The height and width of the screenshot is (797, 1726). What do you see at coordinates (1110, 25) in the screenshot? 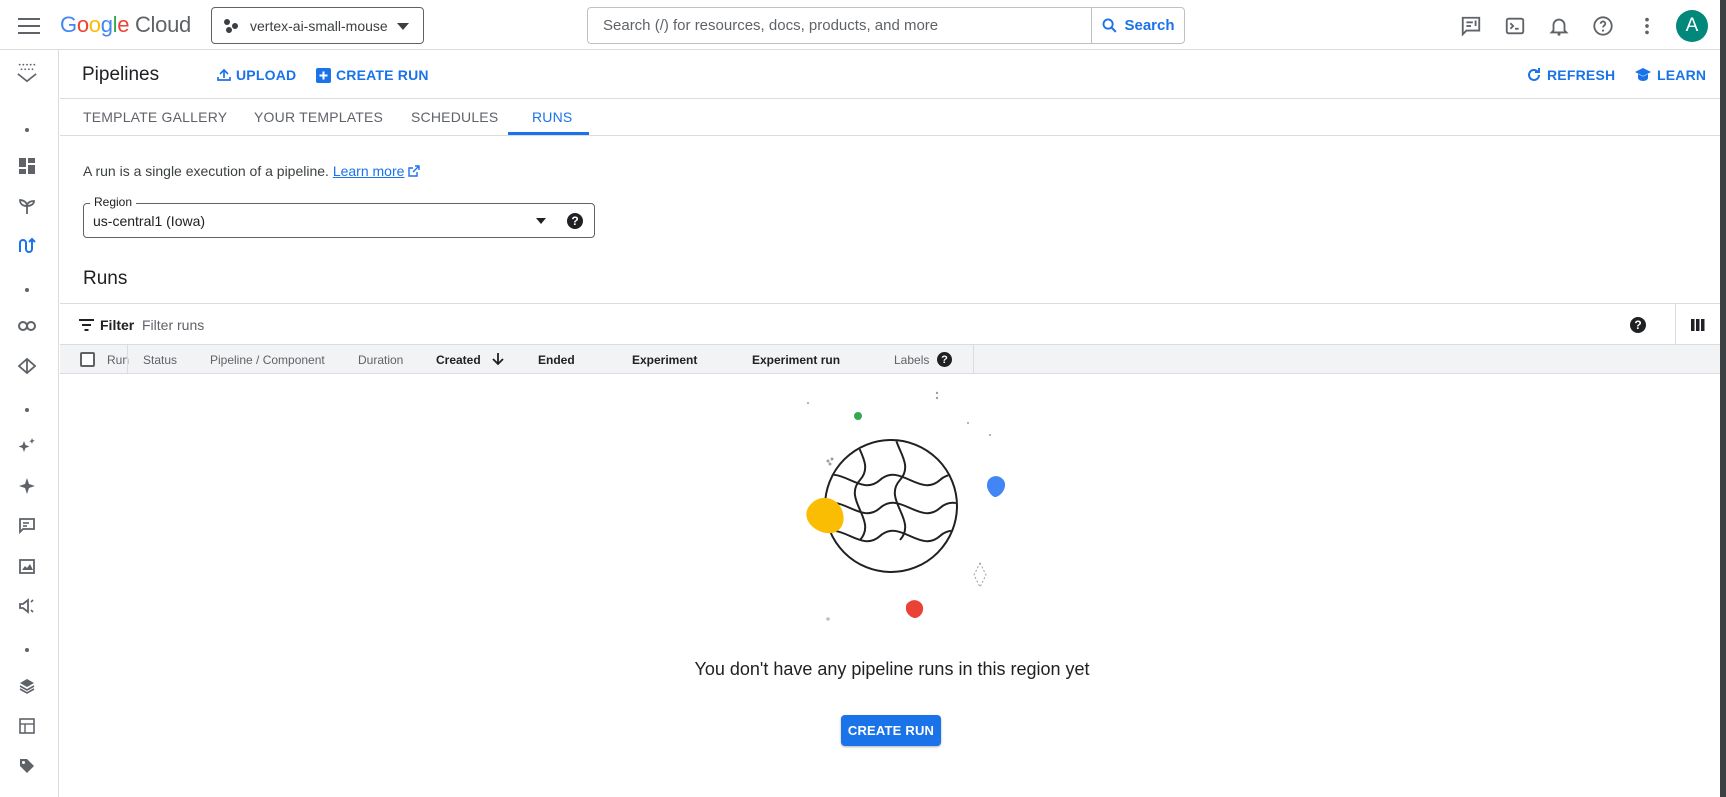
I see `search-icon` at bounding box center [1110, 25].